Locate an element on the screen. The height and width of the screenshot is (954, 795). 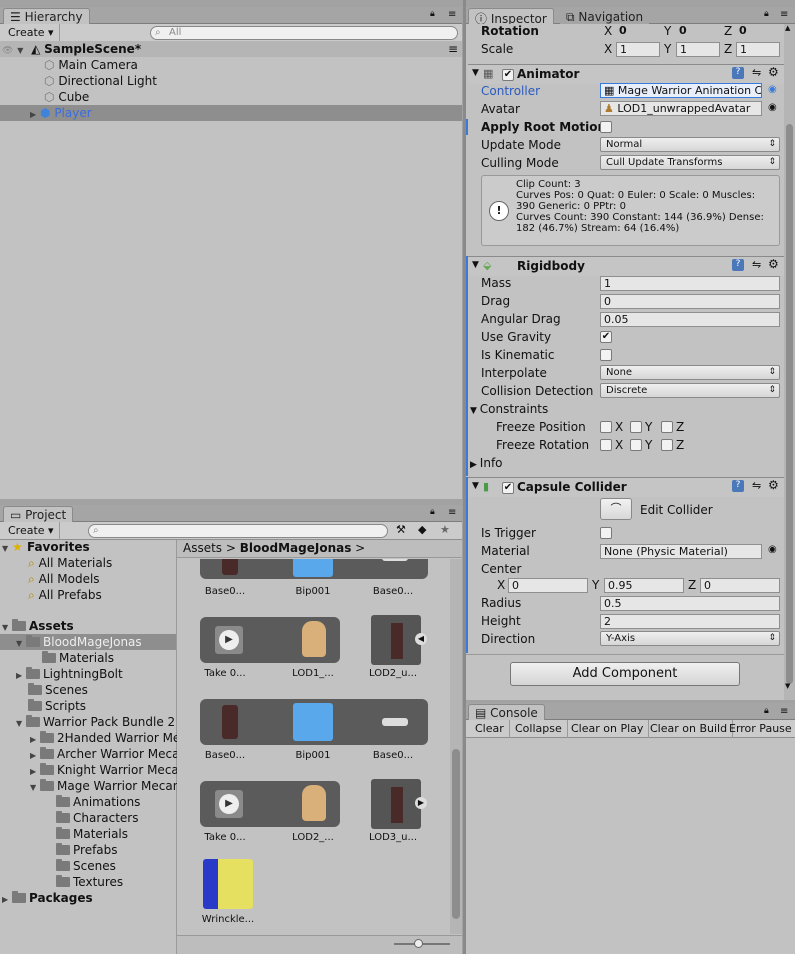
tree-item: ▶ 2Handed Warrior Me is located at coordinates (105, 738).